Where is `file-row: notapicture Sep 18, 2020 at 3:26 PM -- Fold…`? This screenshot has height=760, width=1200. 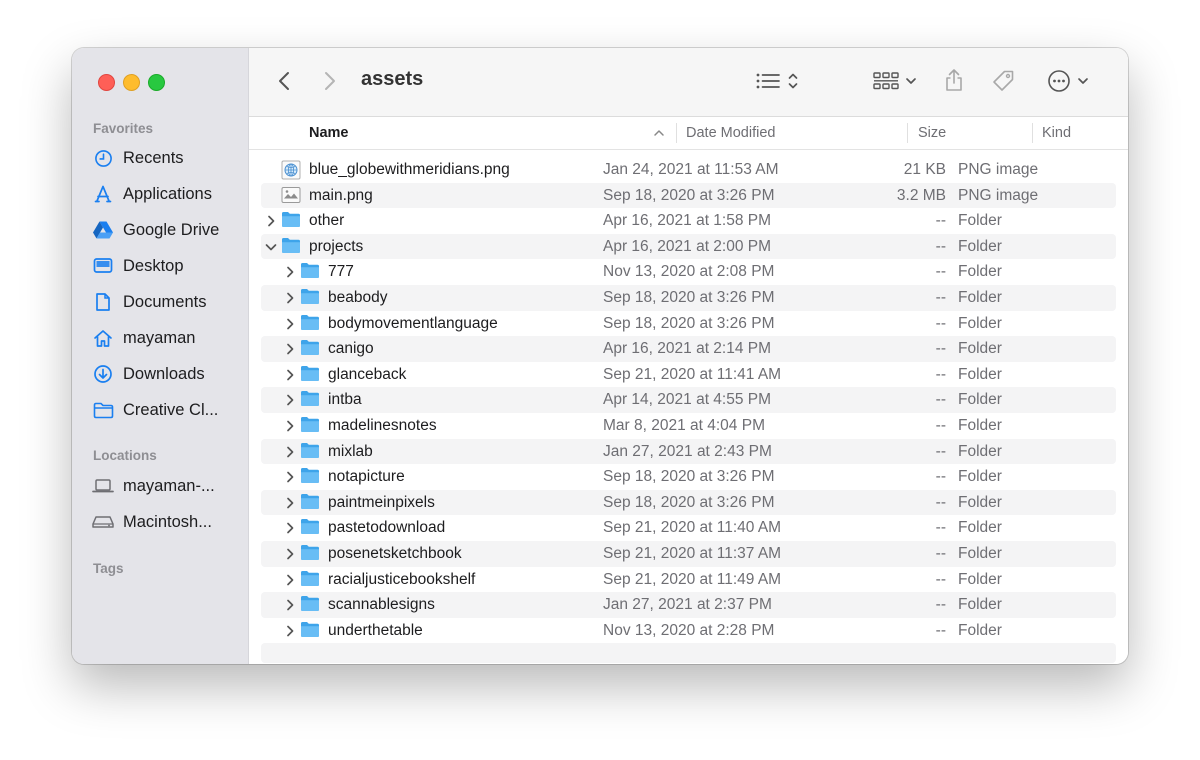 file-row: notapicture Sep 18, 2020 at 3:26 PM -- Fold… is located at coordinates (688, 477).